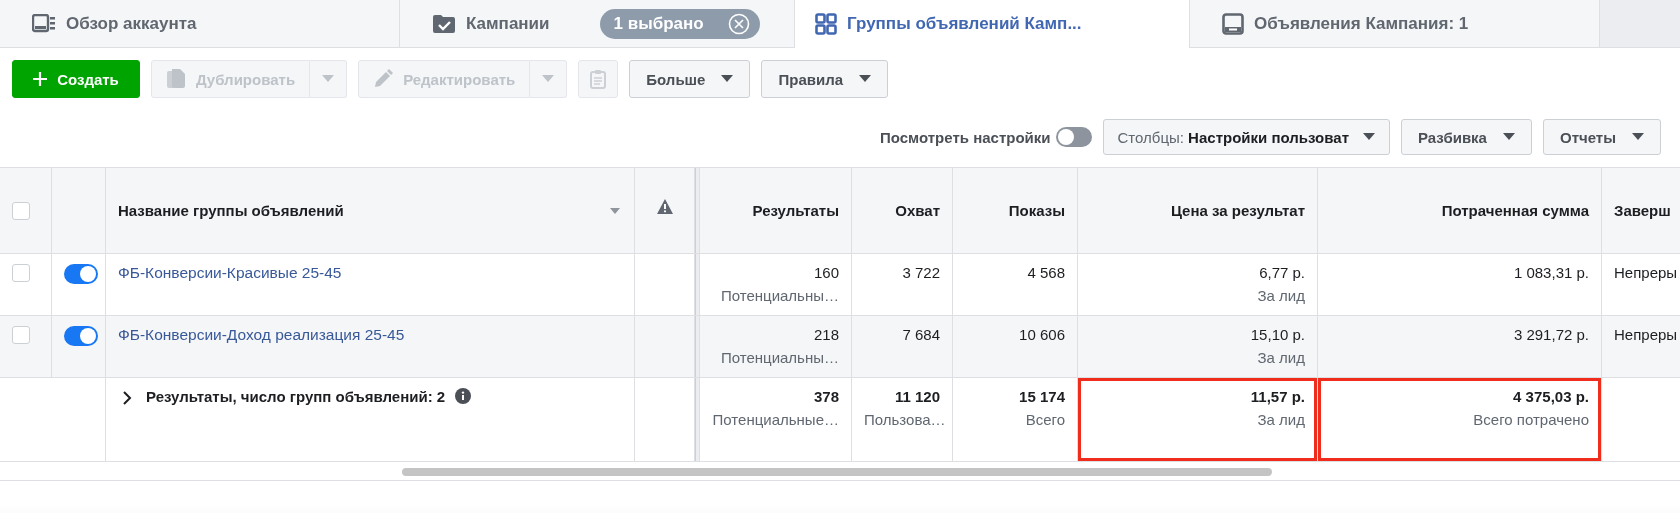  Describe the element at coordinates (597, 23) in the screenshot. I see `tab: Кампании 1 выбрано` at that location.